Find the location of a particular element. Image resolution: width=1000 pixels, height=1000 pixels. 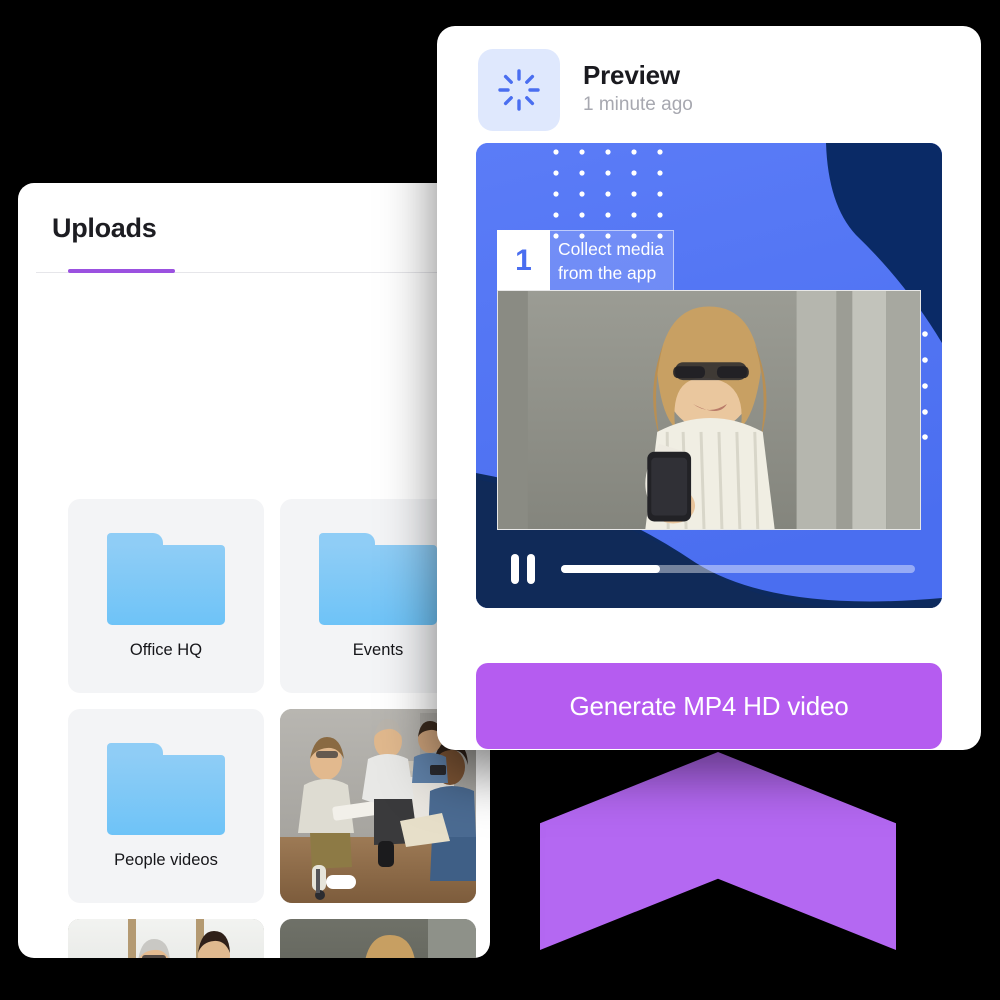

progress-bar-fill is located at coordinates (611, 569).